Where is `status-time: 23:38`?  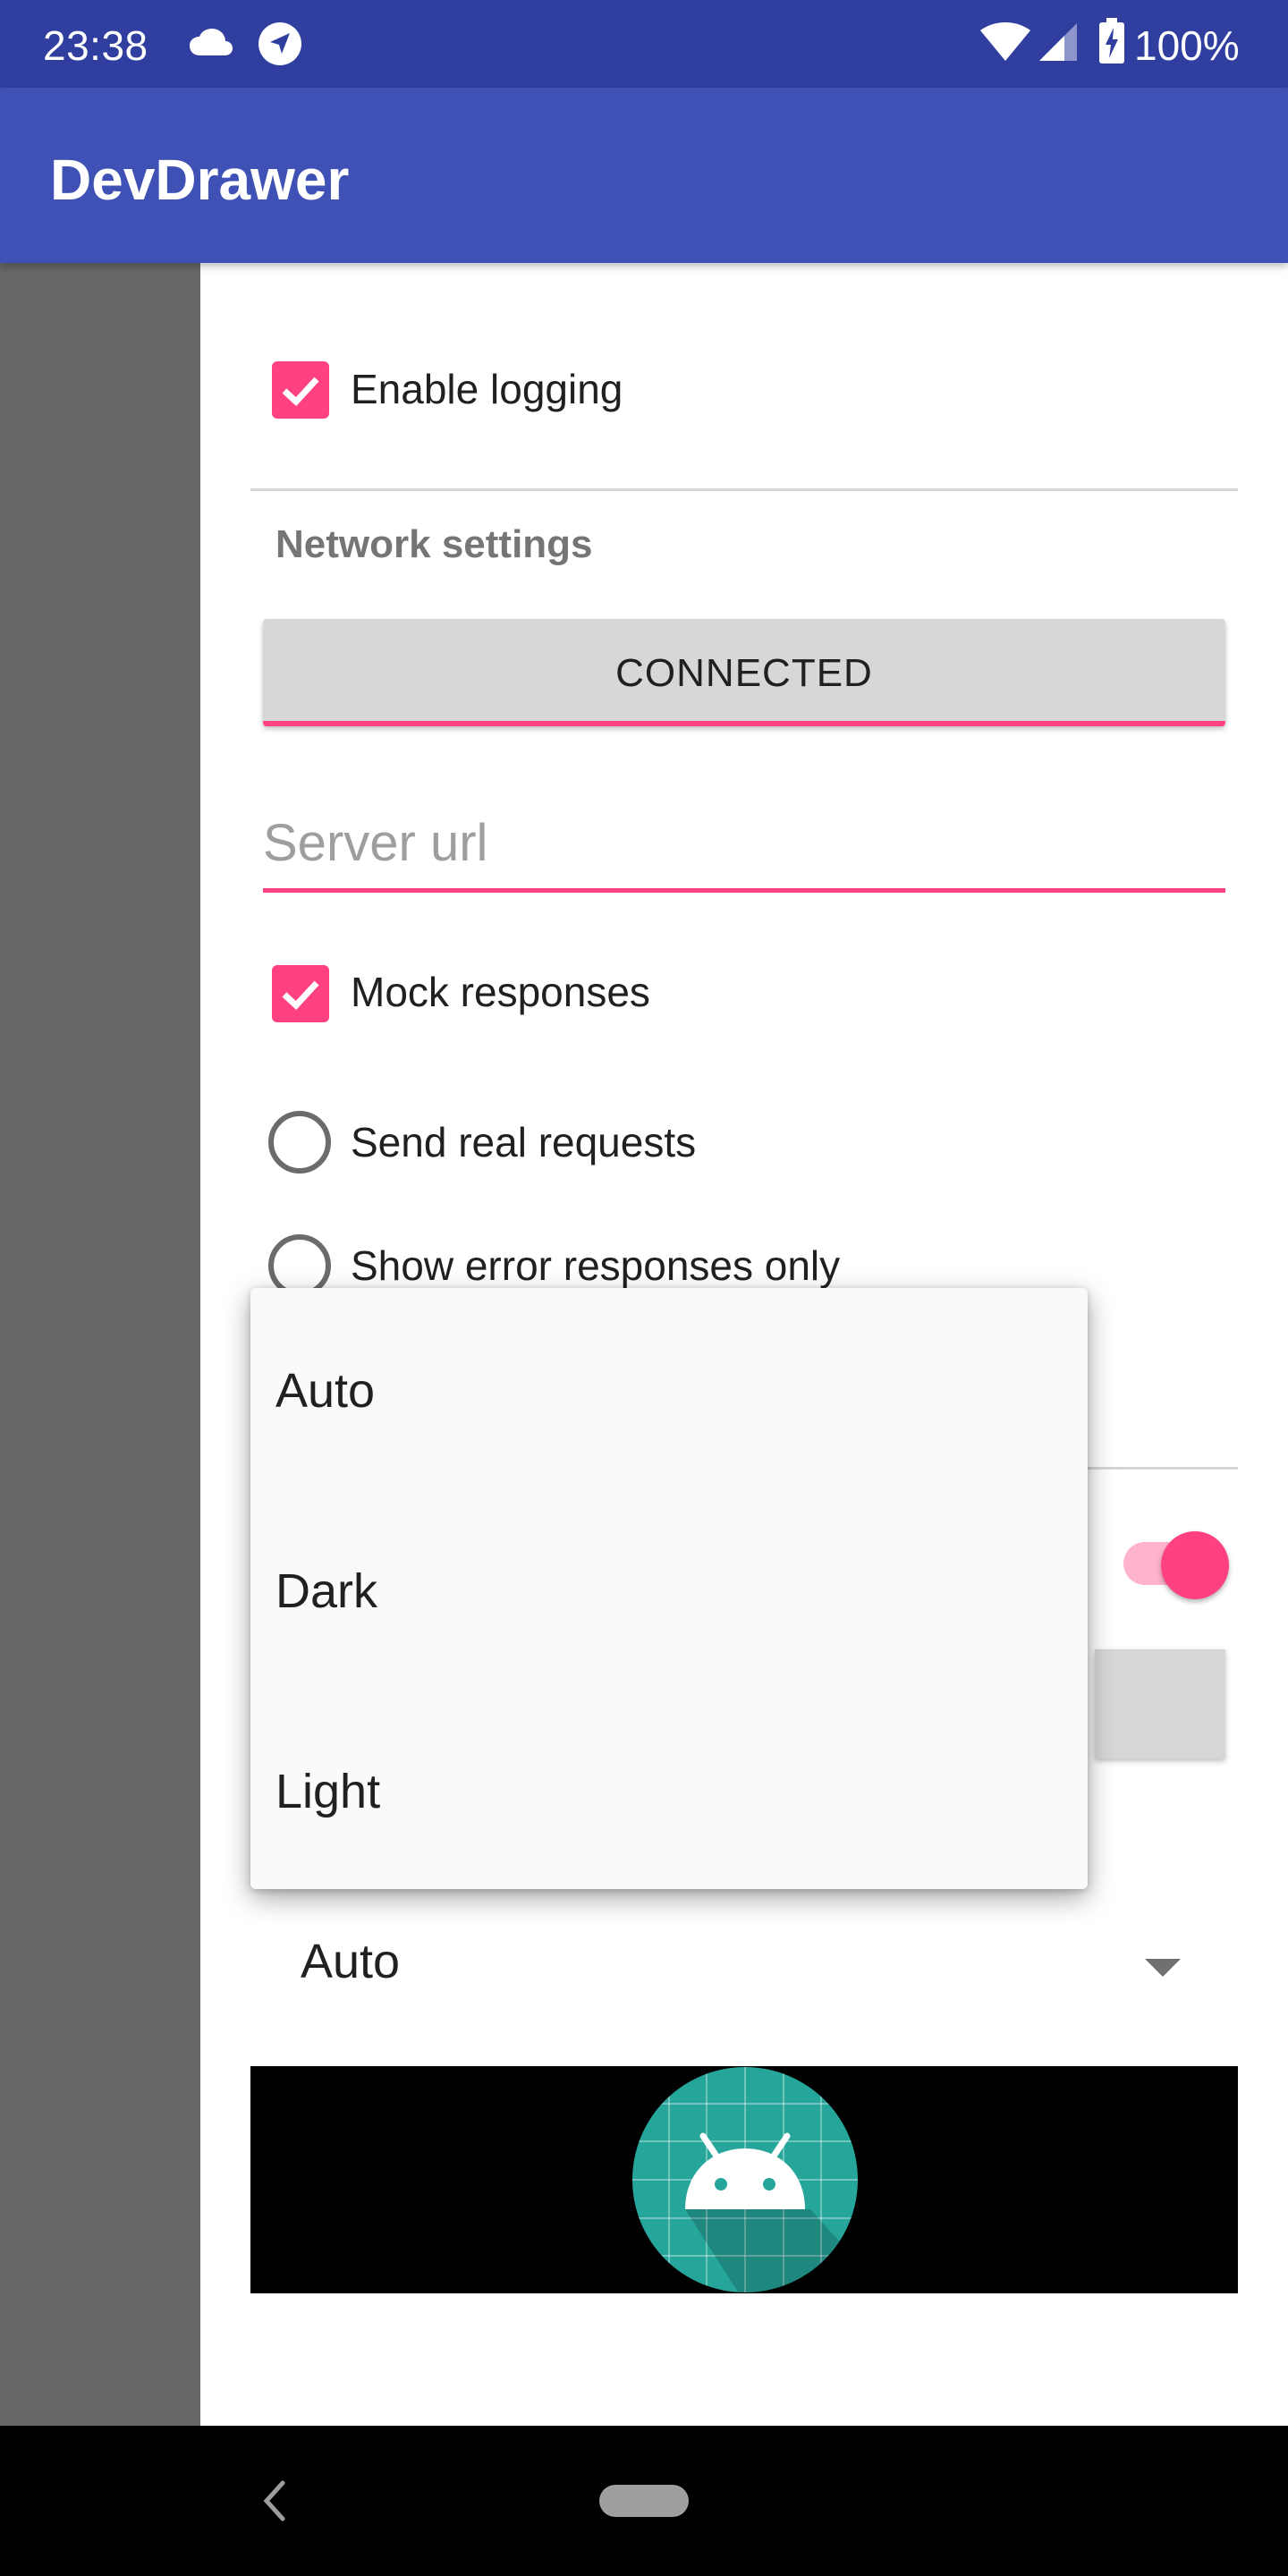
status-time: 23:38 is located at coordinates (95, 45).